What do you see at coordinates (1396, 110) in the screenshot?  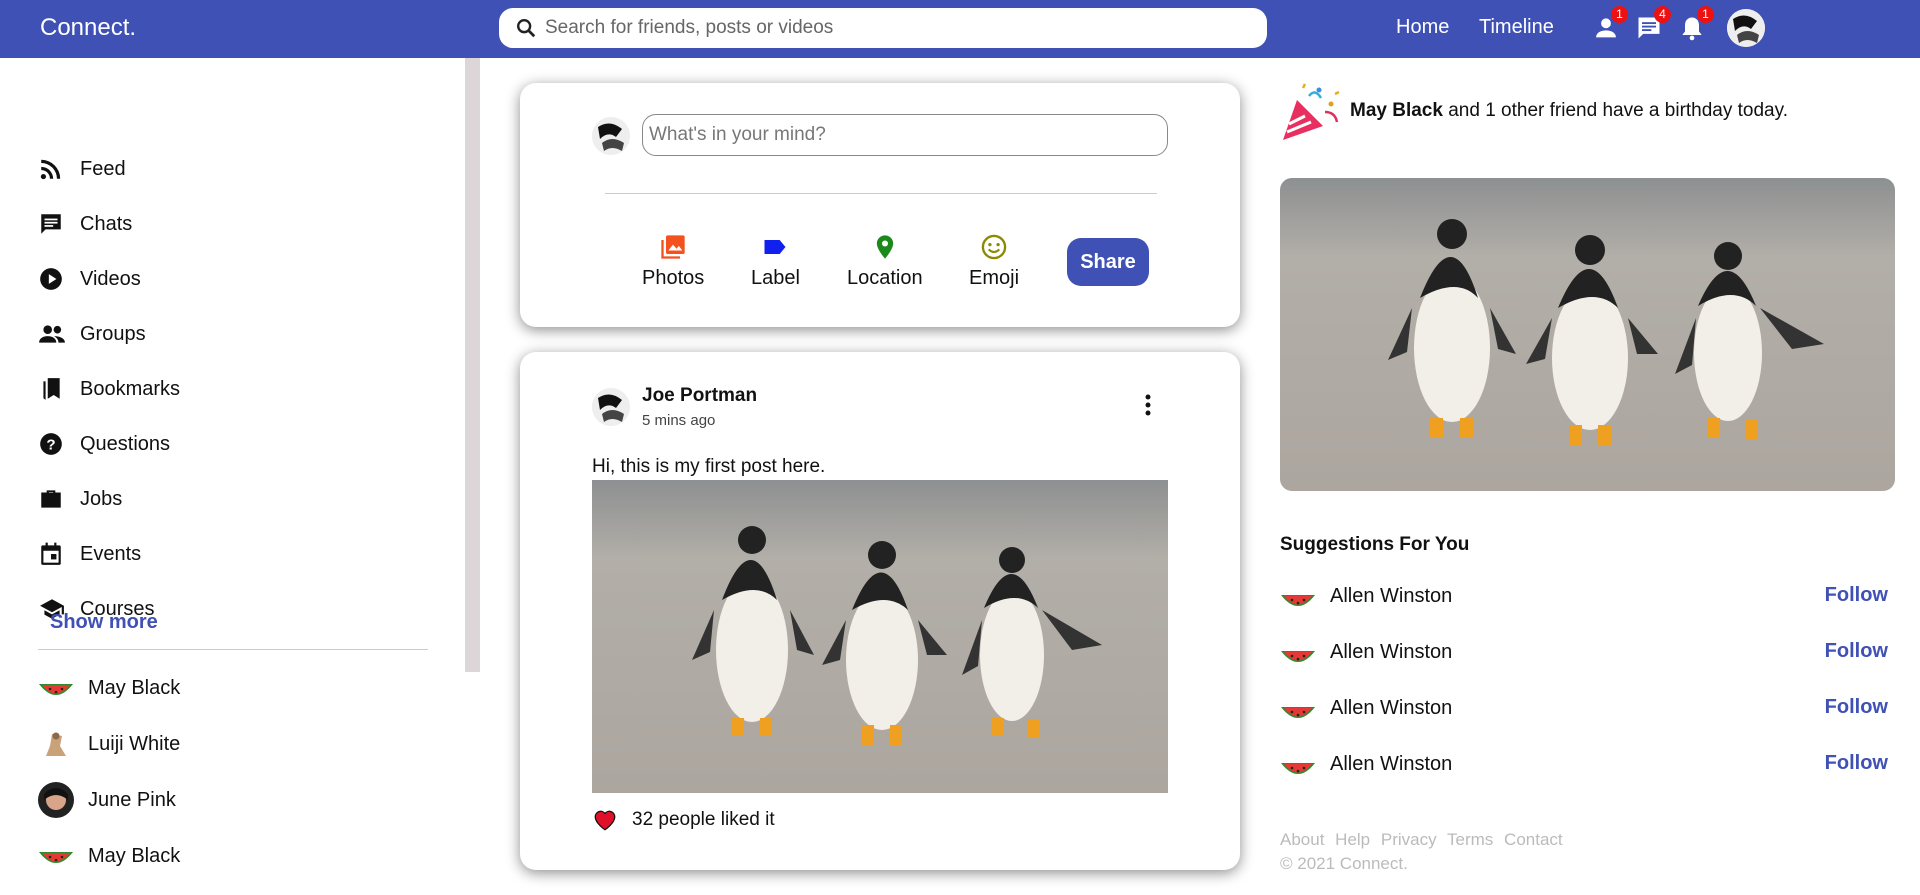 I see `birthday-name: May Black` at bounding box center [1396, 110].